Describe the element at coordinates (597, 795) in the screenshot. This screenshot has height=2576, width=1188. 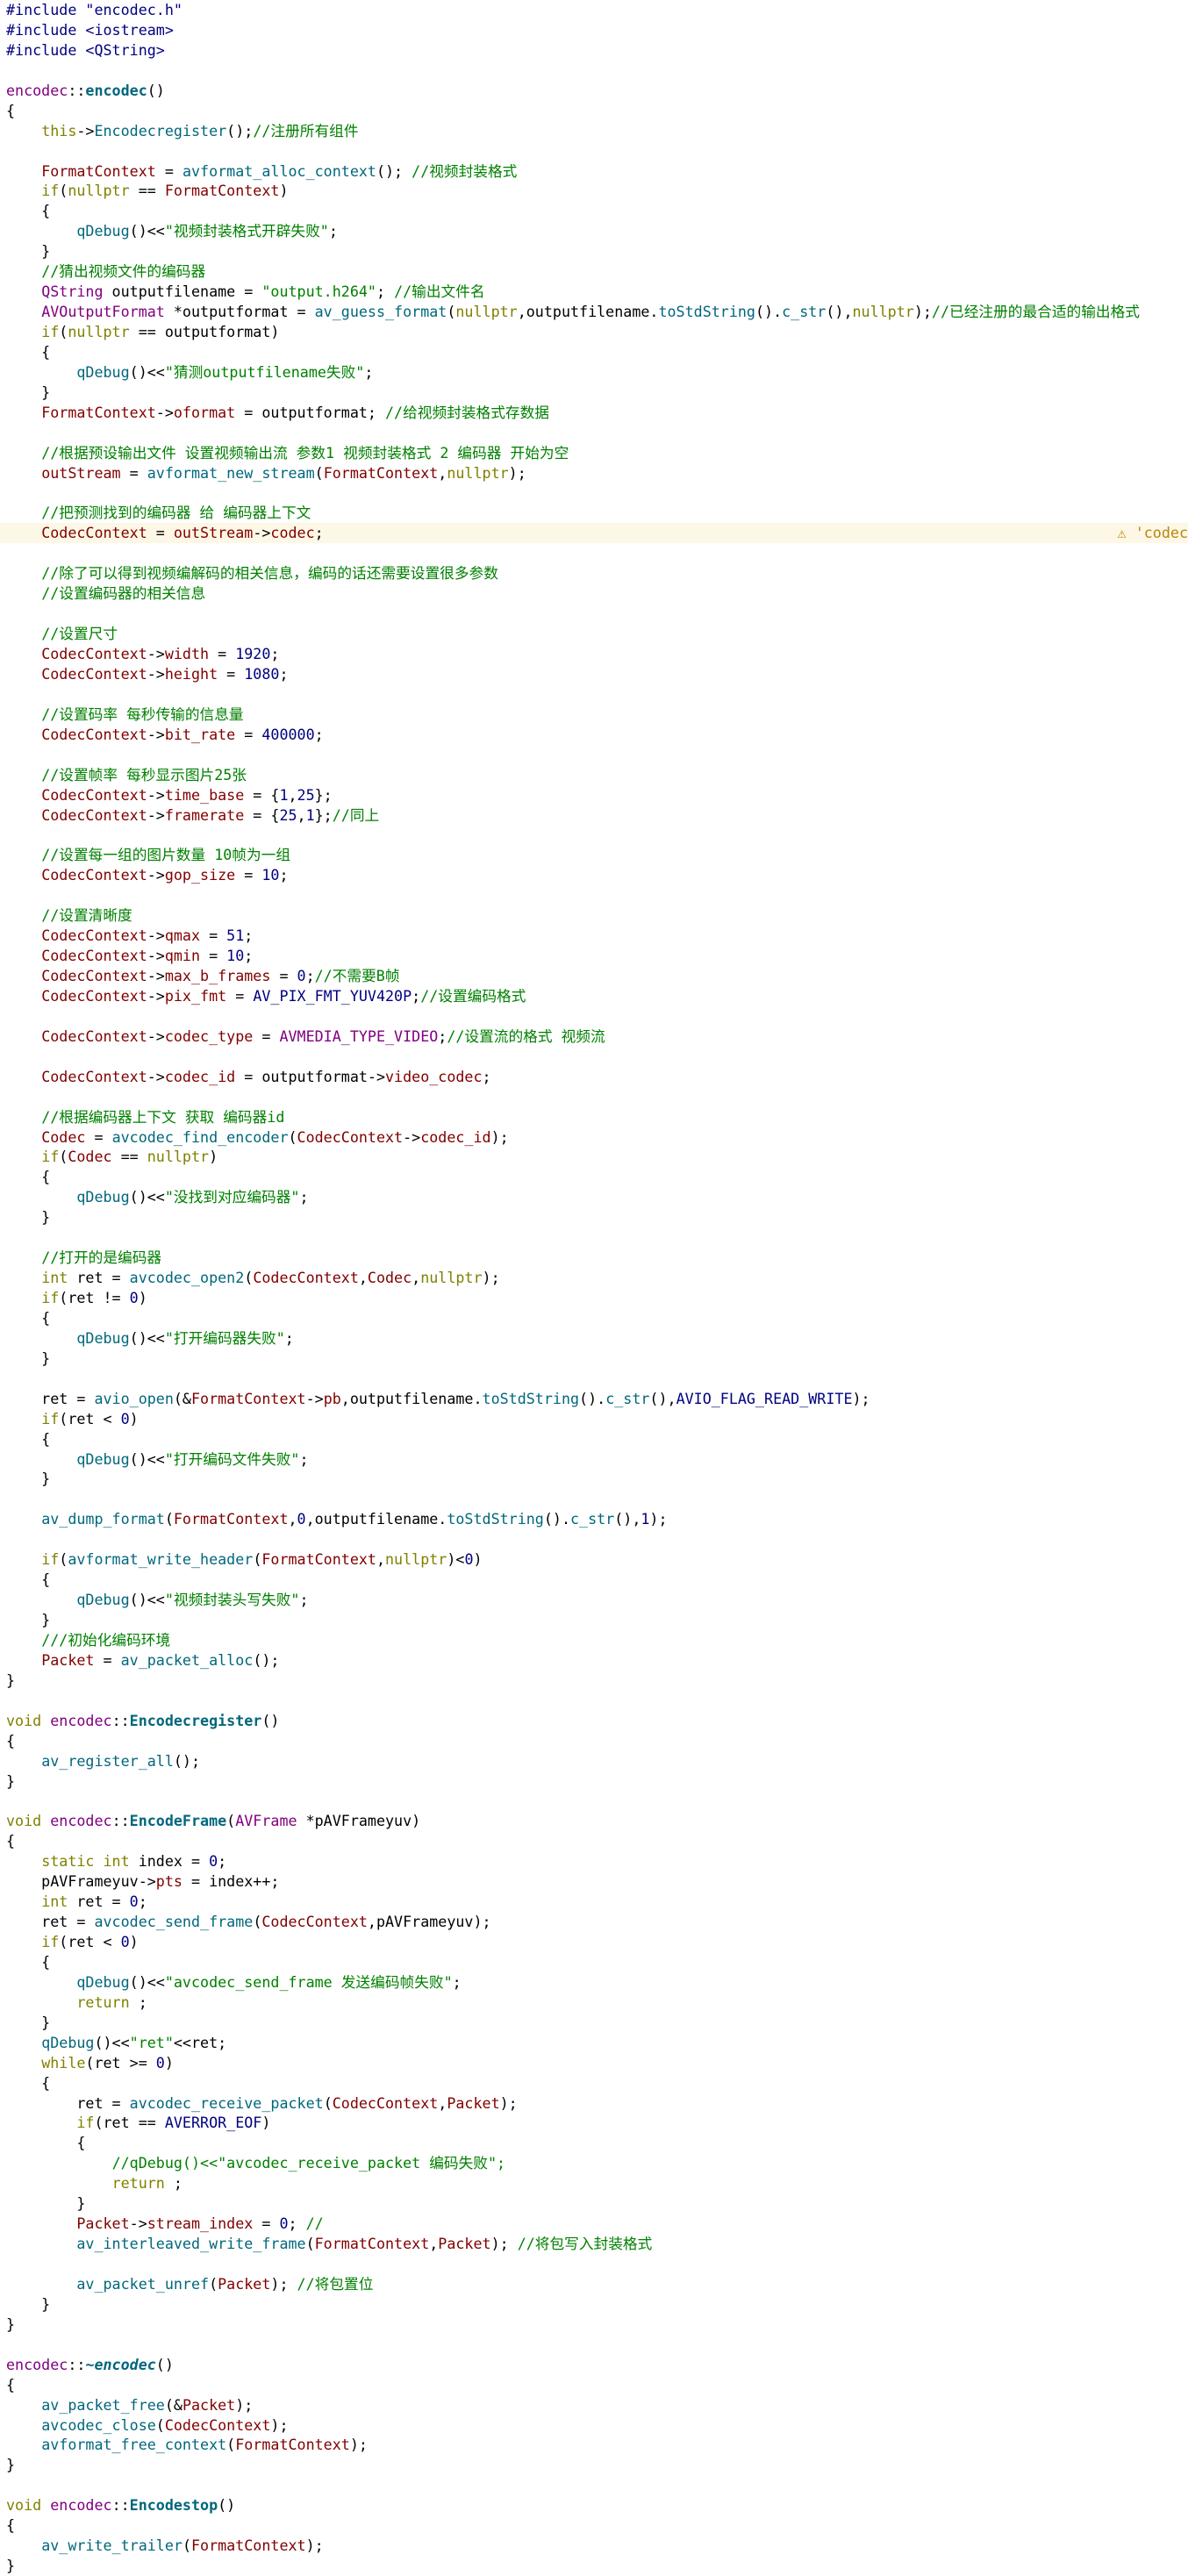
I see `code-line: CodecContext->time_base = {1,25};` at that location.